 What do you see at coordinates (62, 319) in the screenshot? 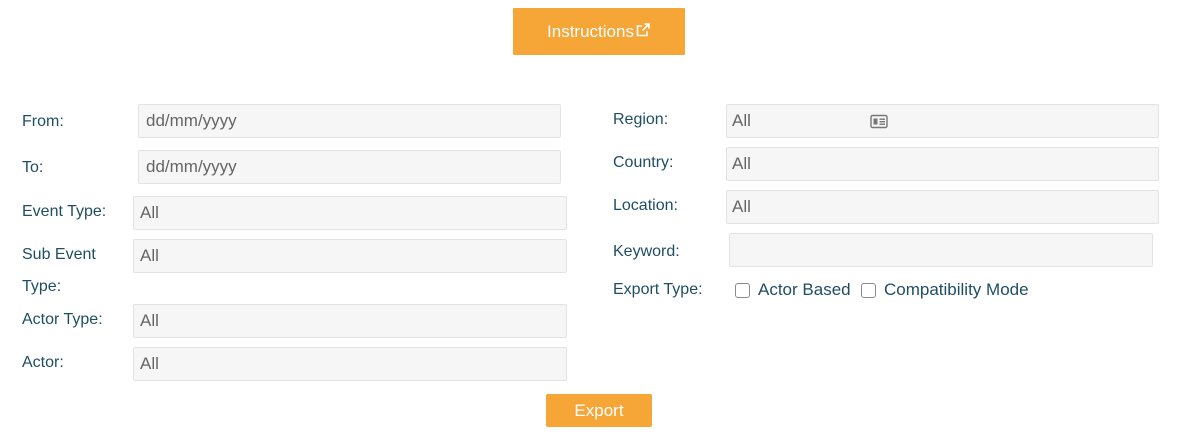
I see `actor-type-label: Actor Type:` at bounding box center [62, 319].